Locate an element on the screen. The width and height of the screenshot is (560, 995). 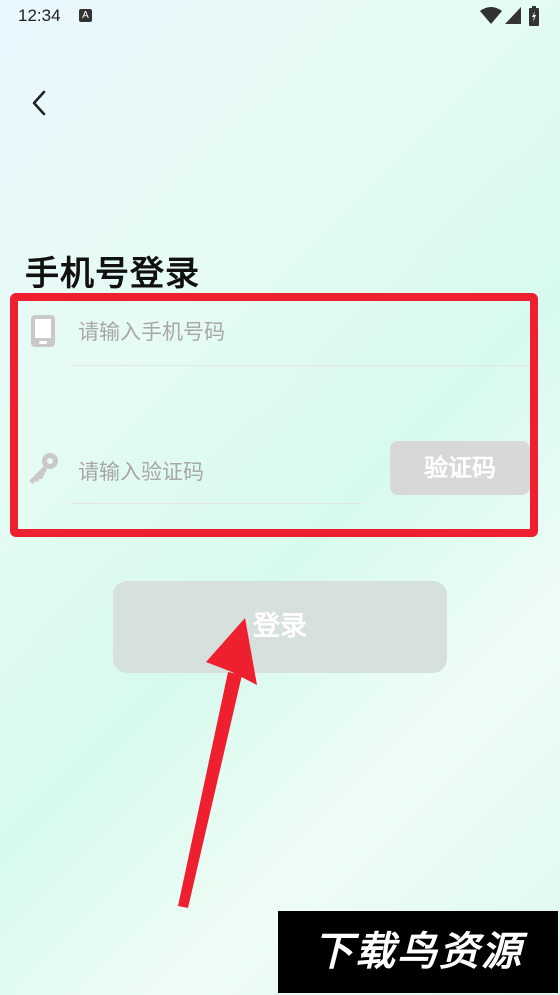
back-button is located at coordinates (41, 103).